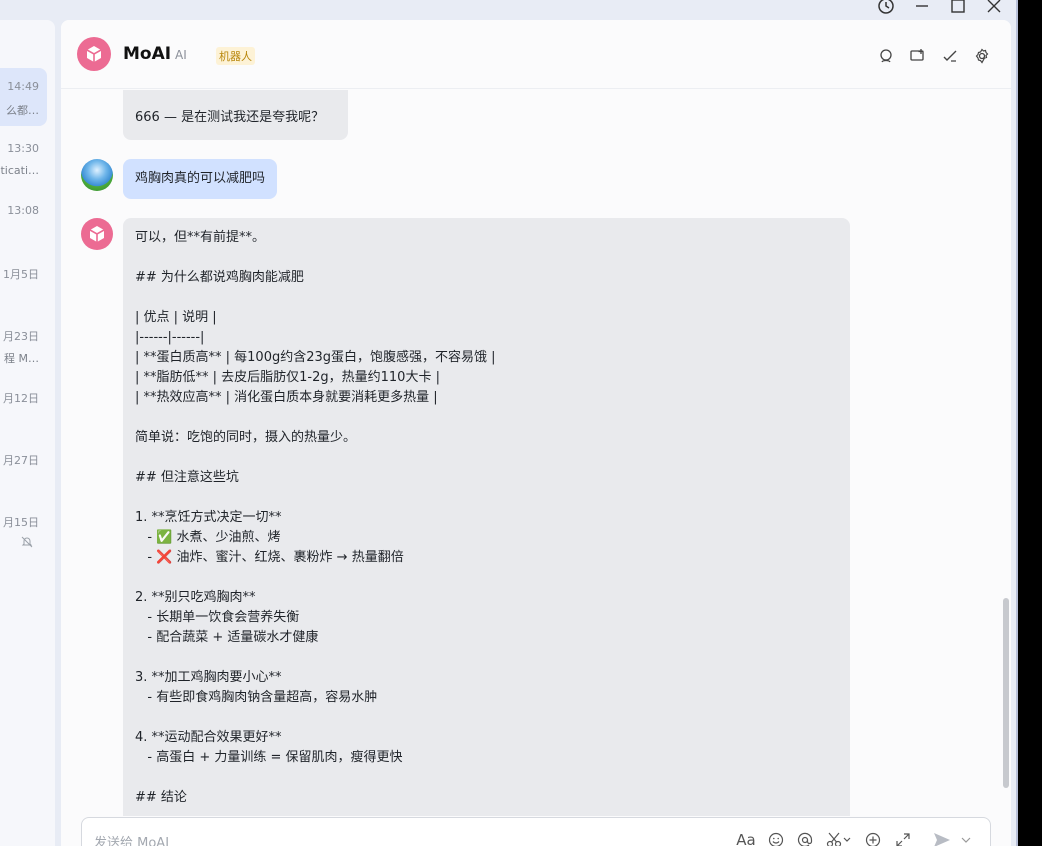  What do you see at coordinates (208, 737) in the screenshot?
I see `message-line: 4. **运动配合效果更好**` at bounding box center [208, 737].